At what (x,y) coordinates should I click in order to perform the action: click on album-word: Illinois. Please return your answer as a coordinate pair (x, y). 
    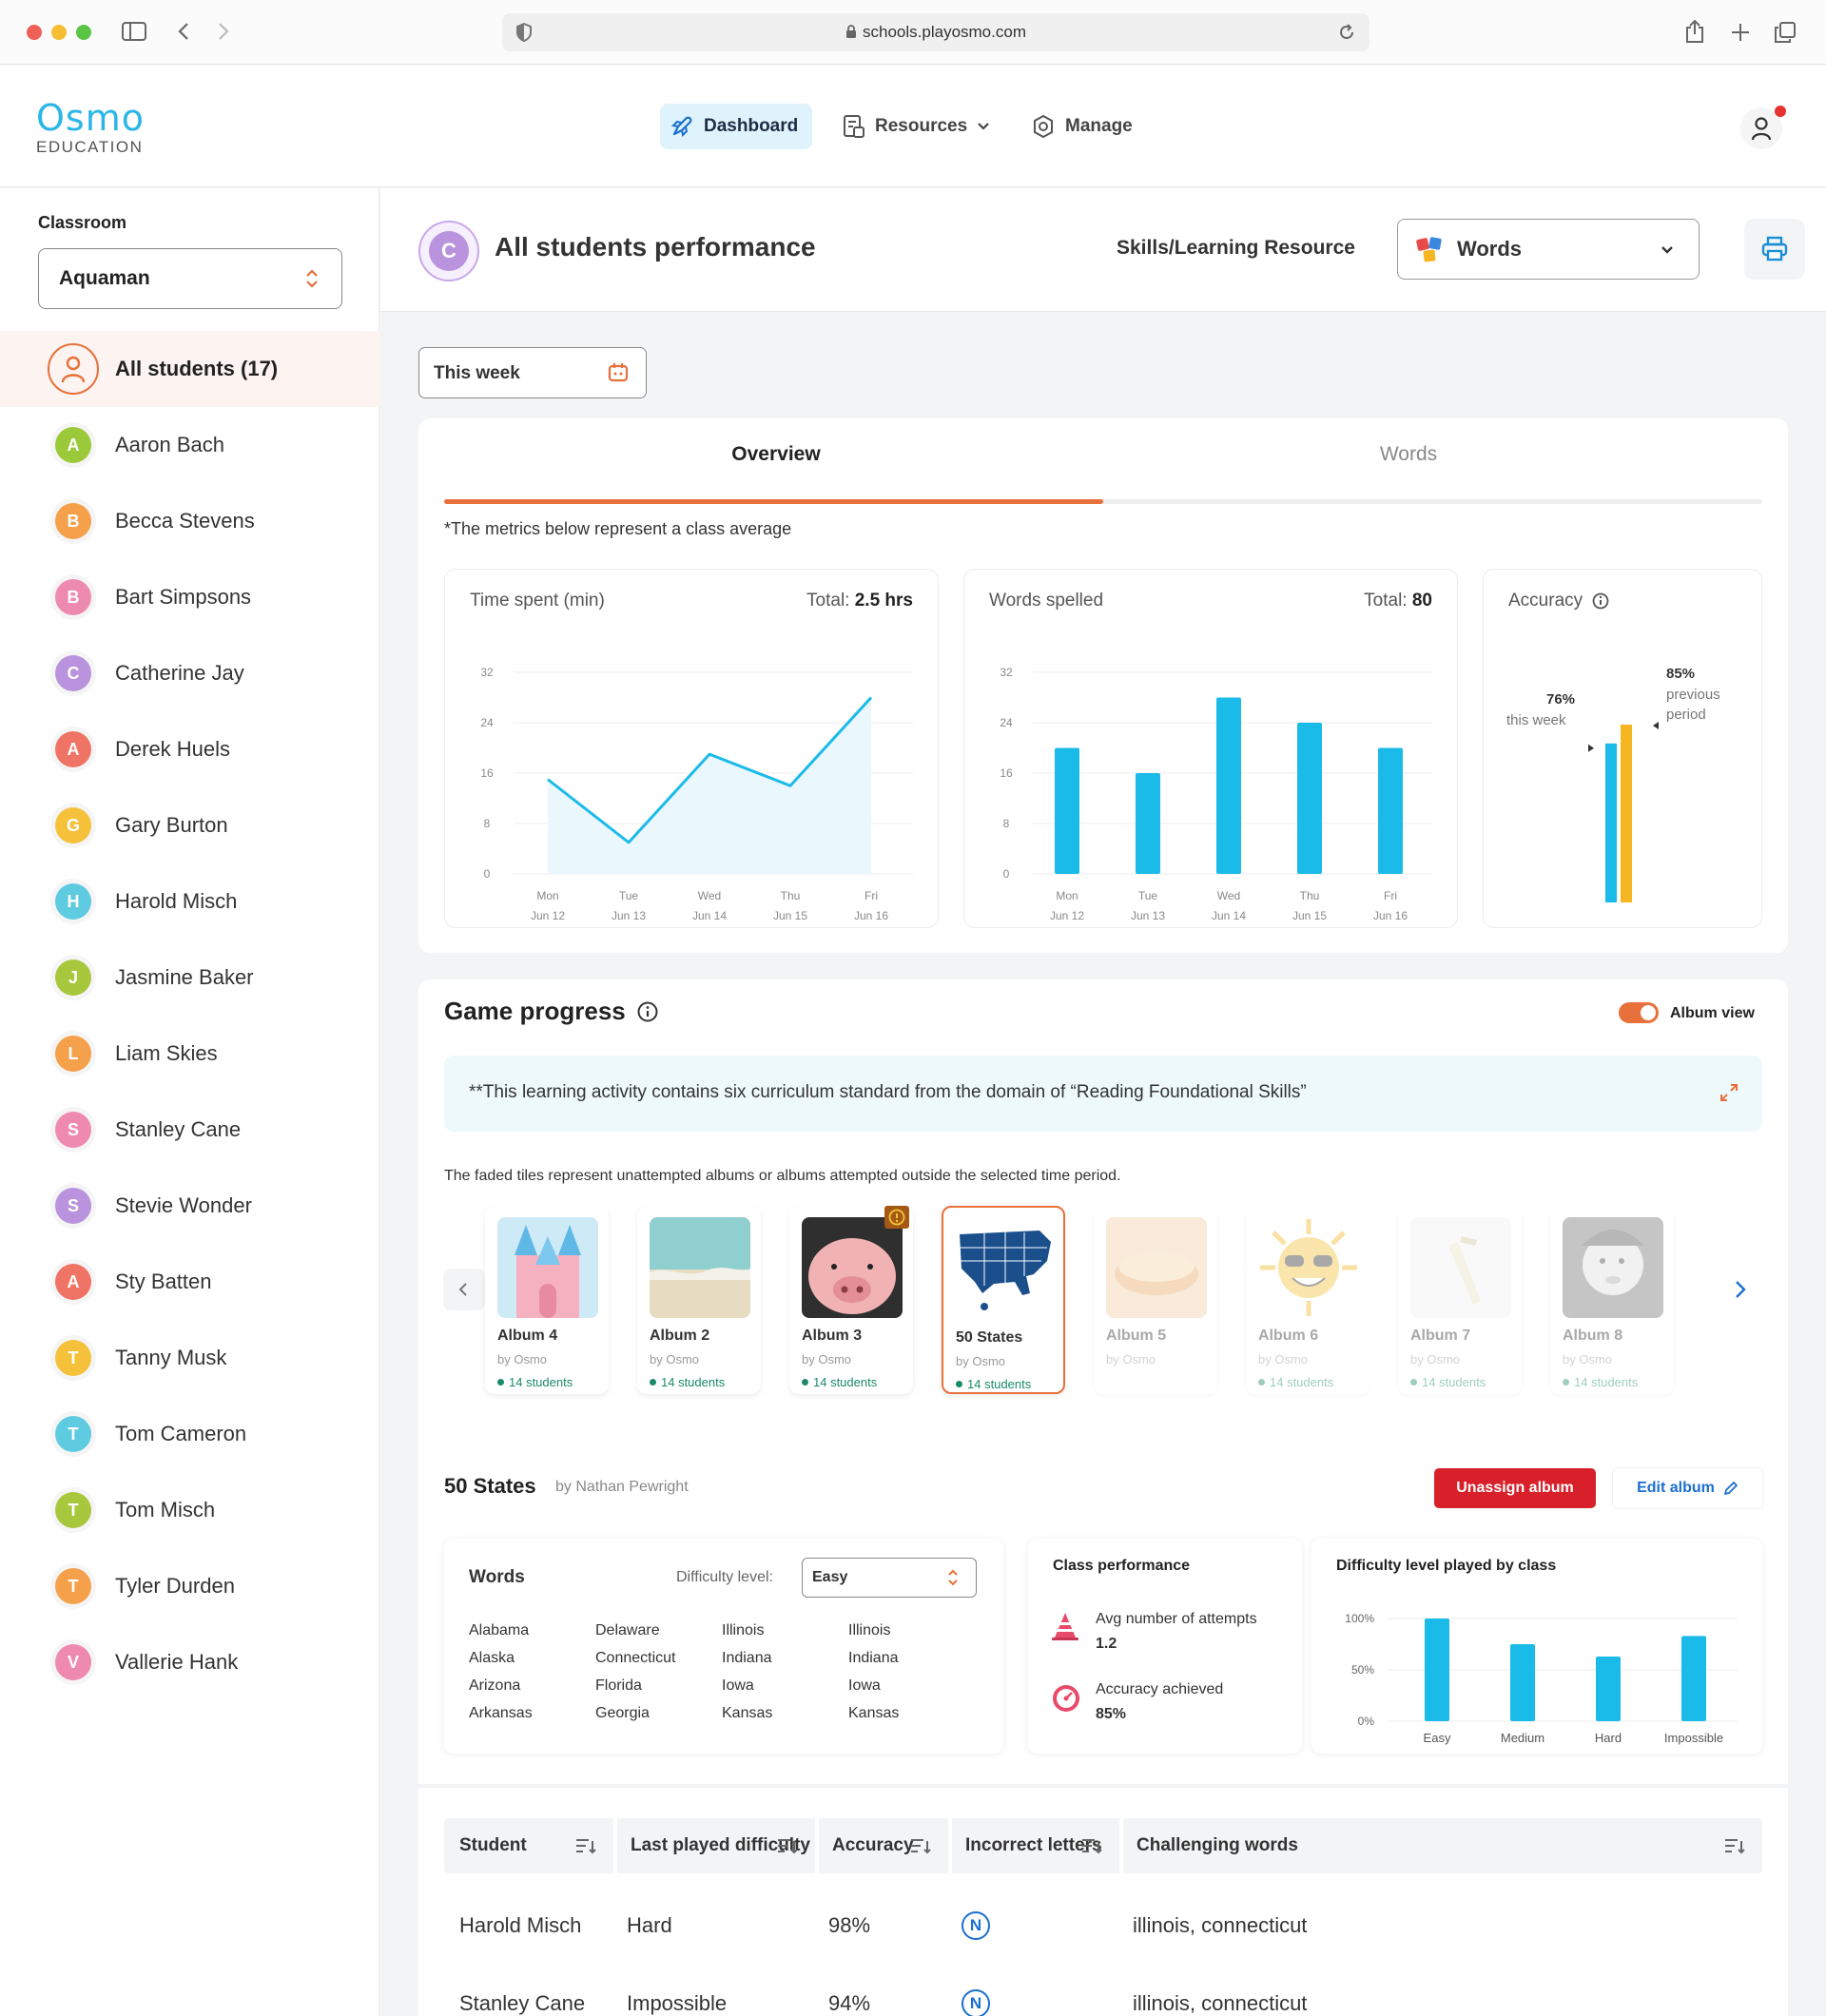
    Looking at the image, I should click on (744, 1630).